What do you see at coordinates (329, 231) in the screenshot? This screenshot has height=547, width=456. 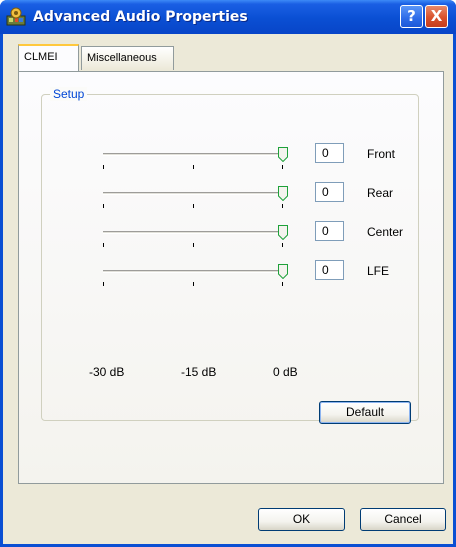 I see `center-value-field: 0` at bounding box center [329, 231].